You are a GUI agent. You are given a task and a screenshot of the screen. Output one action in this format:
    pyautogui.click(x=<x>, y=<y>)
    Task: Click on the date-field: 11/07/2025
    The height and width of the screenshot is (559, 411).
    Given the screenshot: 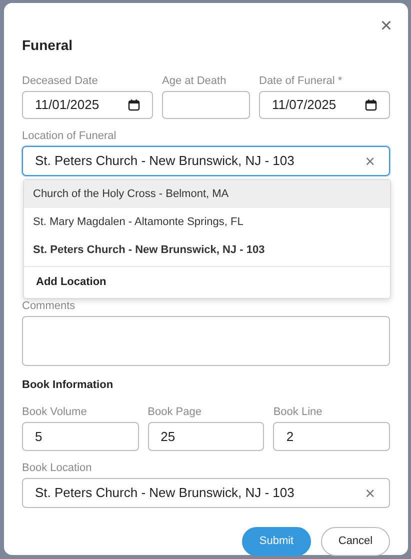 What is the action you would take?
    pyautogui.click(x=324, y=105)
    